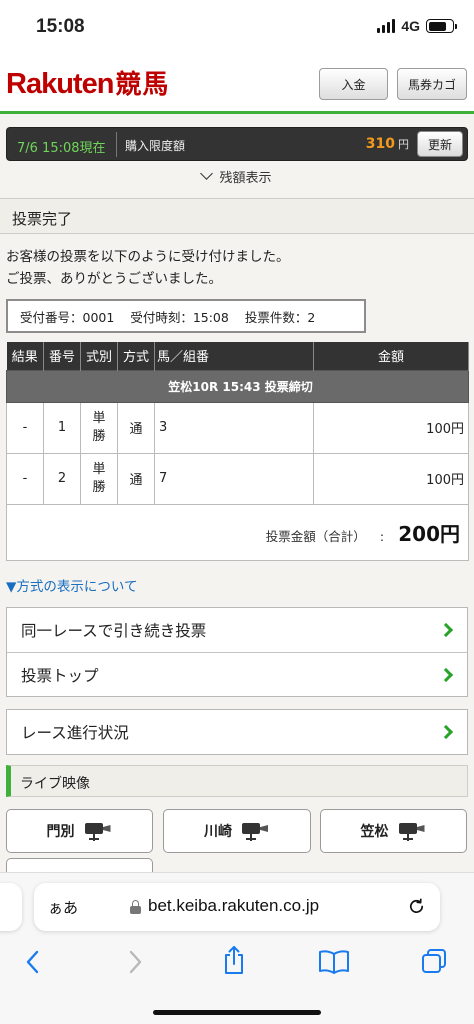  I want to click on vote-top-link: 投票トップ, so click(237, 674).